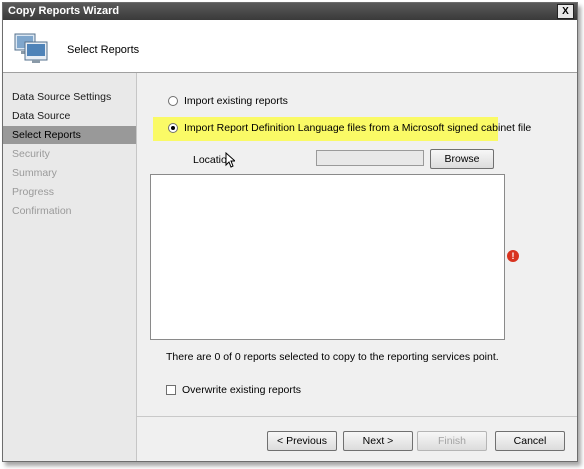 The width and height of the screenshot is (584, 469). I want to click on finish-button: Finish, so click(452, 441).